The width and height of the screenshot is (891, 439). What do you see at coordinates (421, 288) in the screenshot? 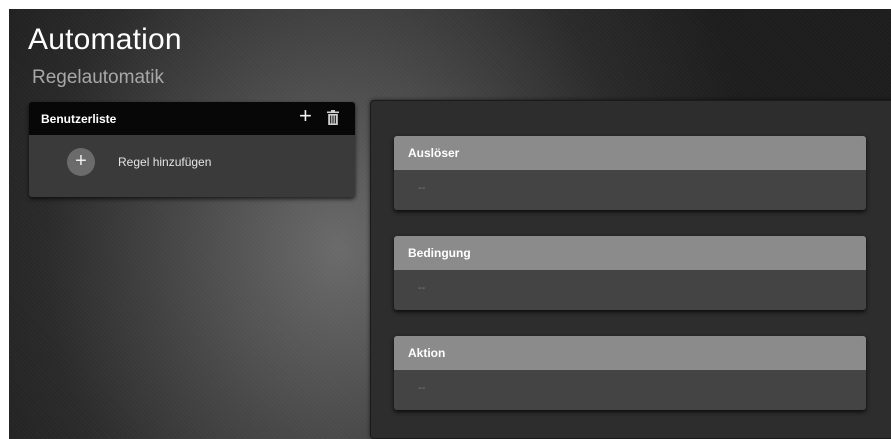
I see `condition-value: --` at bounding box center [421, 288].